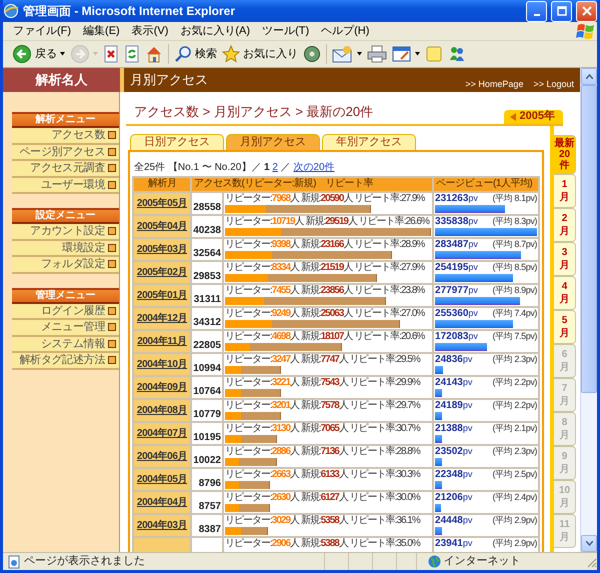 This screenshot has height=573, width=600. What do you see at coordinates (589, 76) in the screenshot?
I see `scroll-up-button` at bounding box center [589, 76].